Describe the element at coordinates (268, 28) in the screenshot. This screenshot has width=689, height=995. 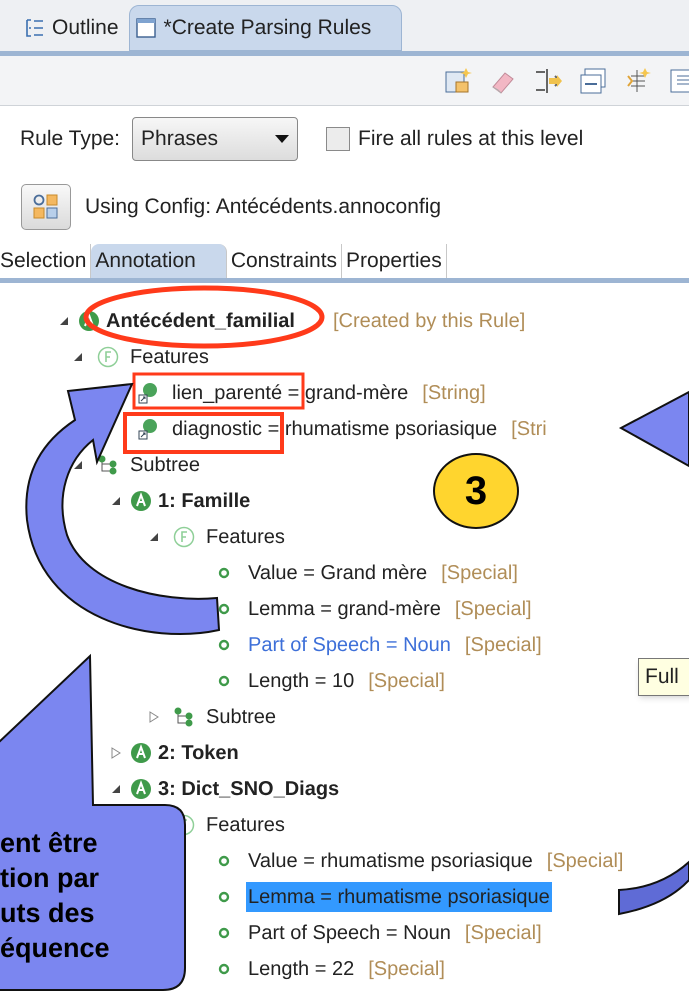
I see `tab-label: *Create Parsing Rules` at that location.